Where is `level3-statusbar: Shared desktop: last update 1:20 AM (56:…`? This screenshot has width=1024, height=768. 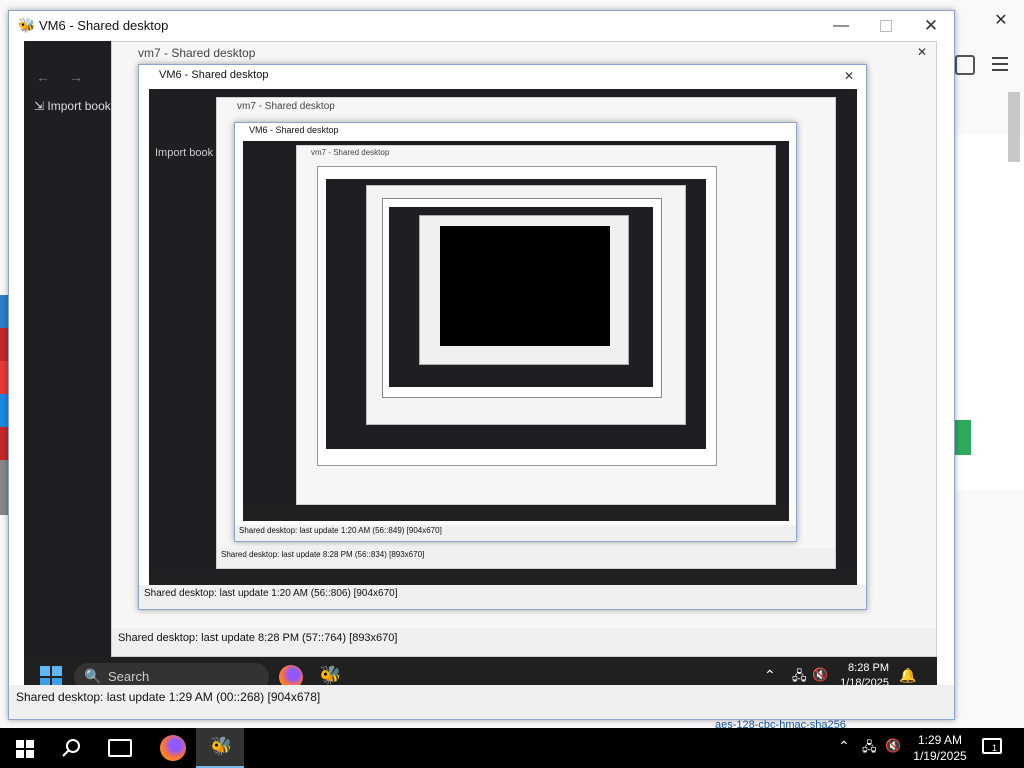
level3-statusbar: Shared desktop: last update 1:20 AM (56:… is located at coordinates (502, 597).